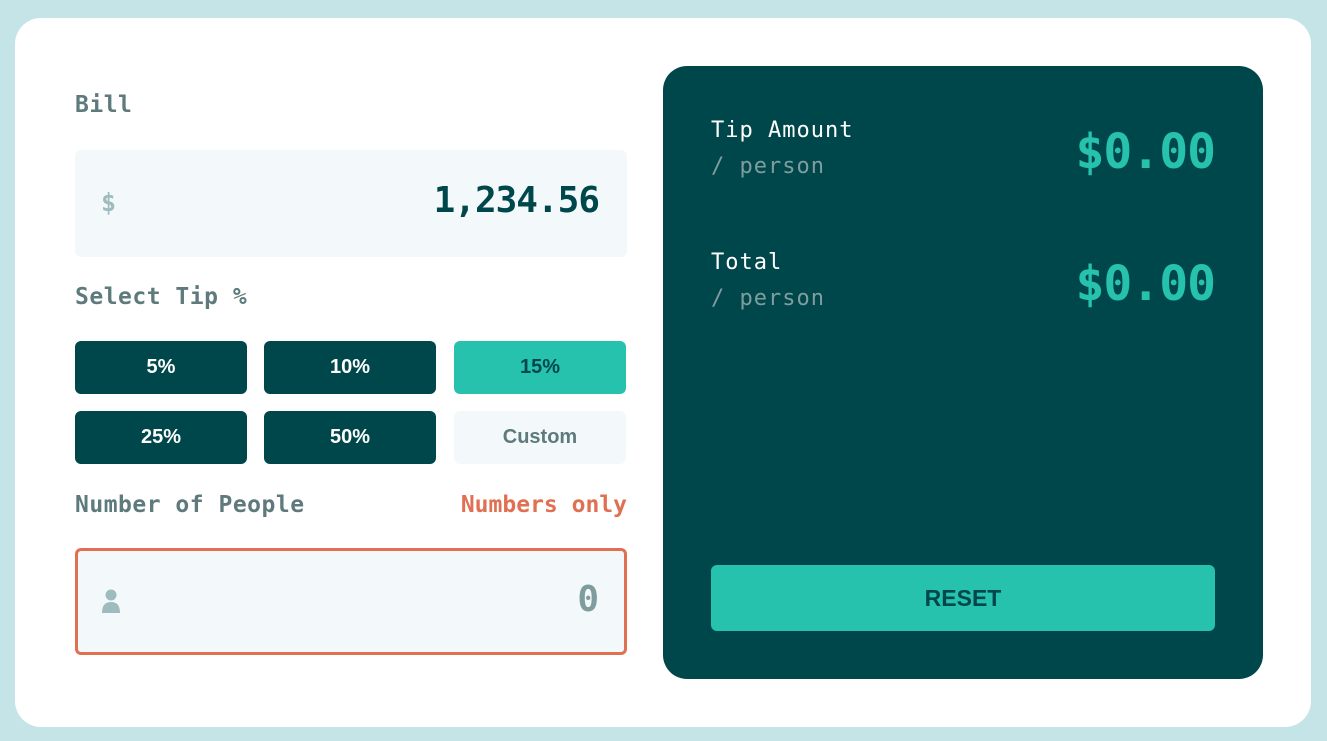  Describe the element at coordinates (161, 297) in the screenshot. I see `select-tip-label: Select Tip %` at that location.